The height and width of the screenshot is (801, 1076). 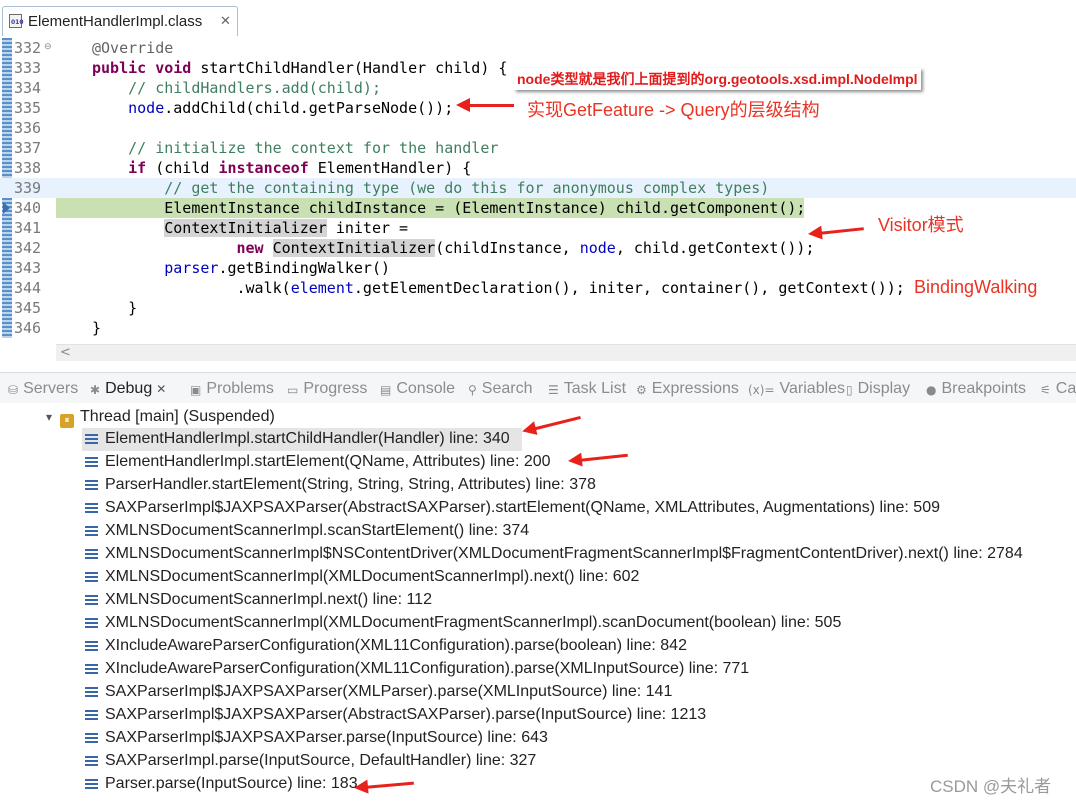 I want to click on tab-variables: (x)= Variables, so click(x=796, y=389).